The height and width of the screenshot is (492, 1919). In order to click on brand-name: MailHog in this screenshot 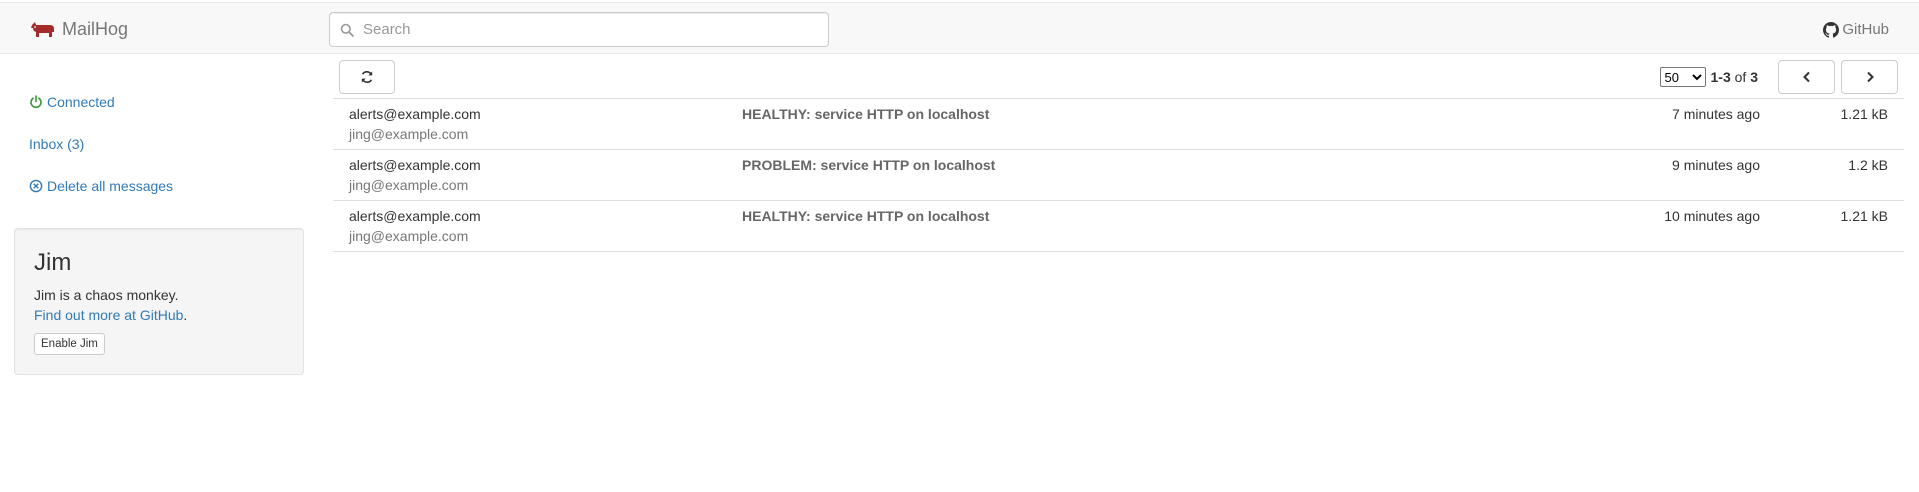, I will do `click(95, 28)`.